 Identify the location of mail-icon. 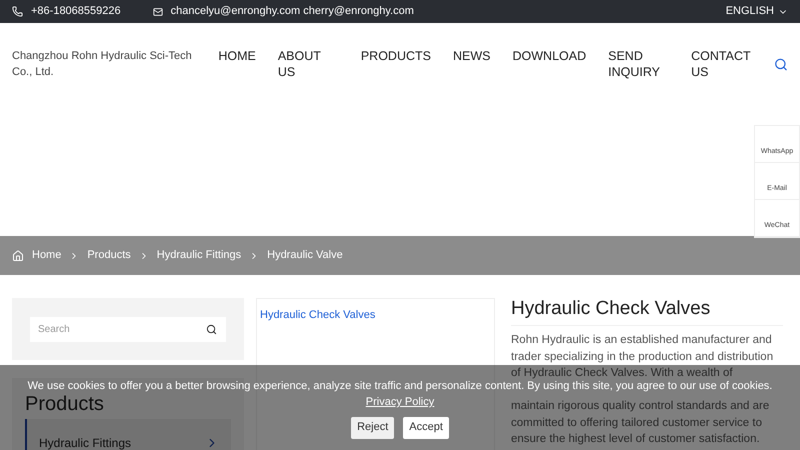
(157, 11).